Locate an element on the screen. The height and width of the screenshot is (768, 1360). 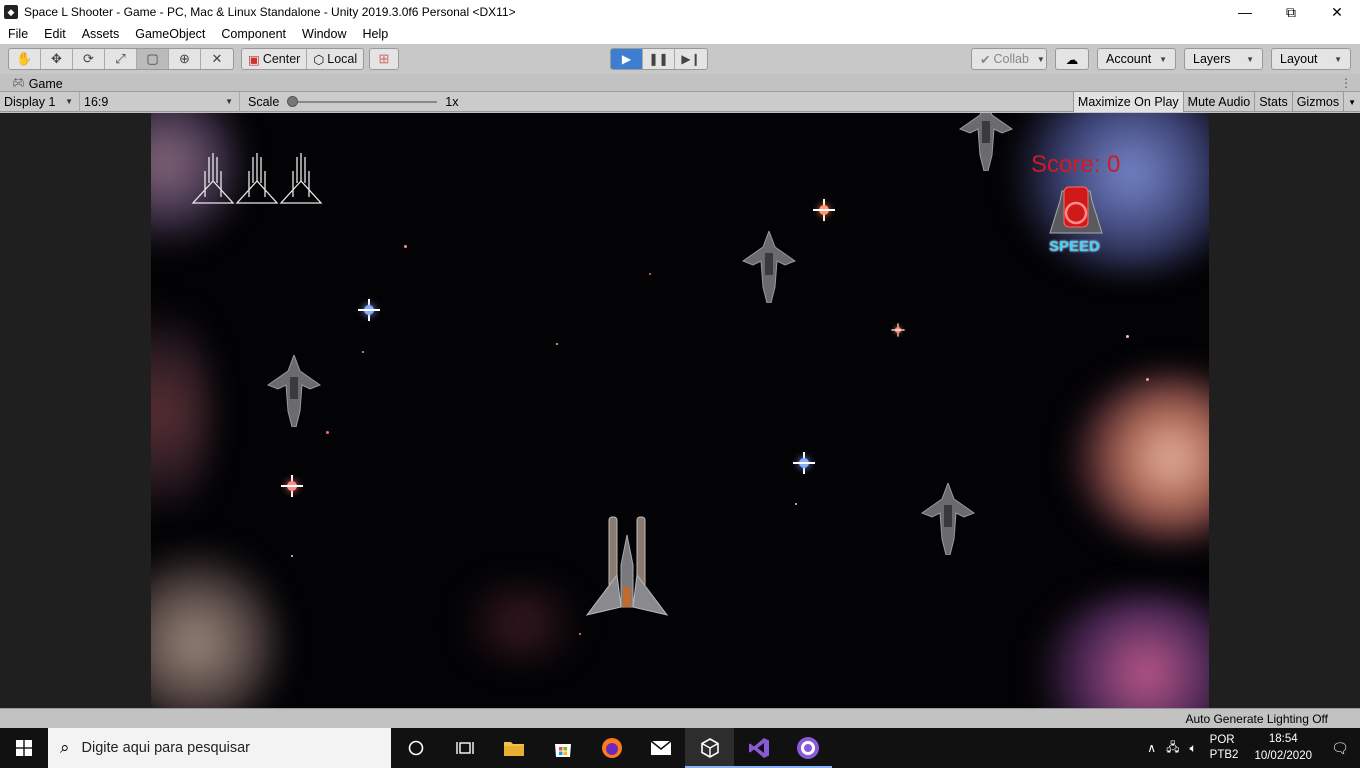
snap-icon: ⊞ is located at coordinates (384, 59).